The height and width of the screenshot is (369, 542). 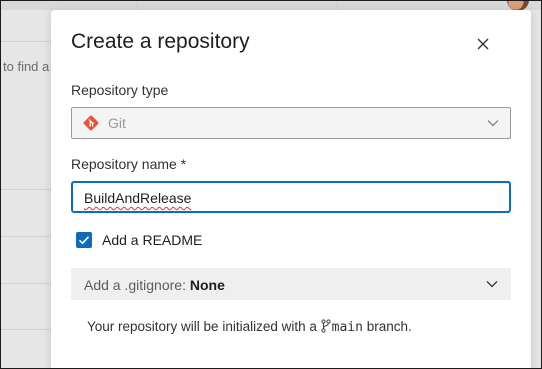 What do you see at coordinates (137, 285) in the screenshot?
I see `gitignore-label: Add a .gitignore:` at bounding box center [137, 285].